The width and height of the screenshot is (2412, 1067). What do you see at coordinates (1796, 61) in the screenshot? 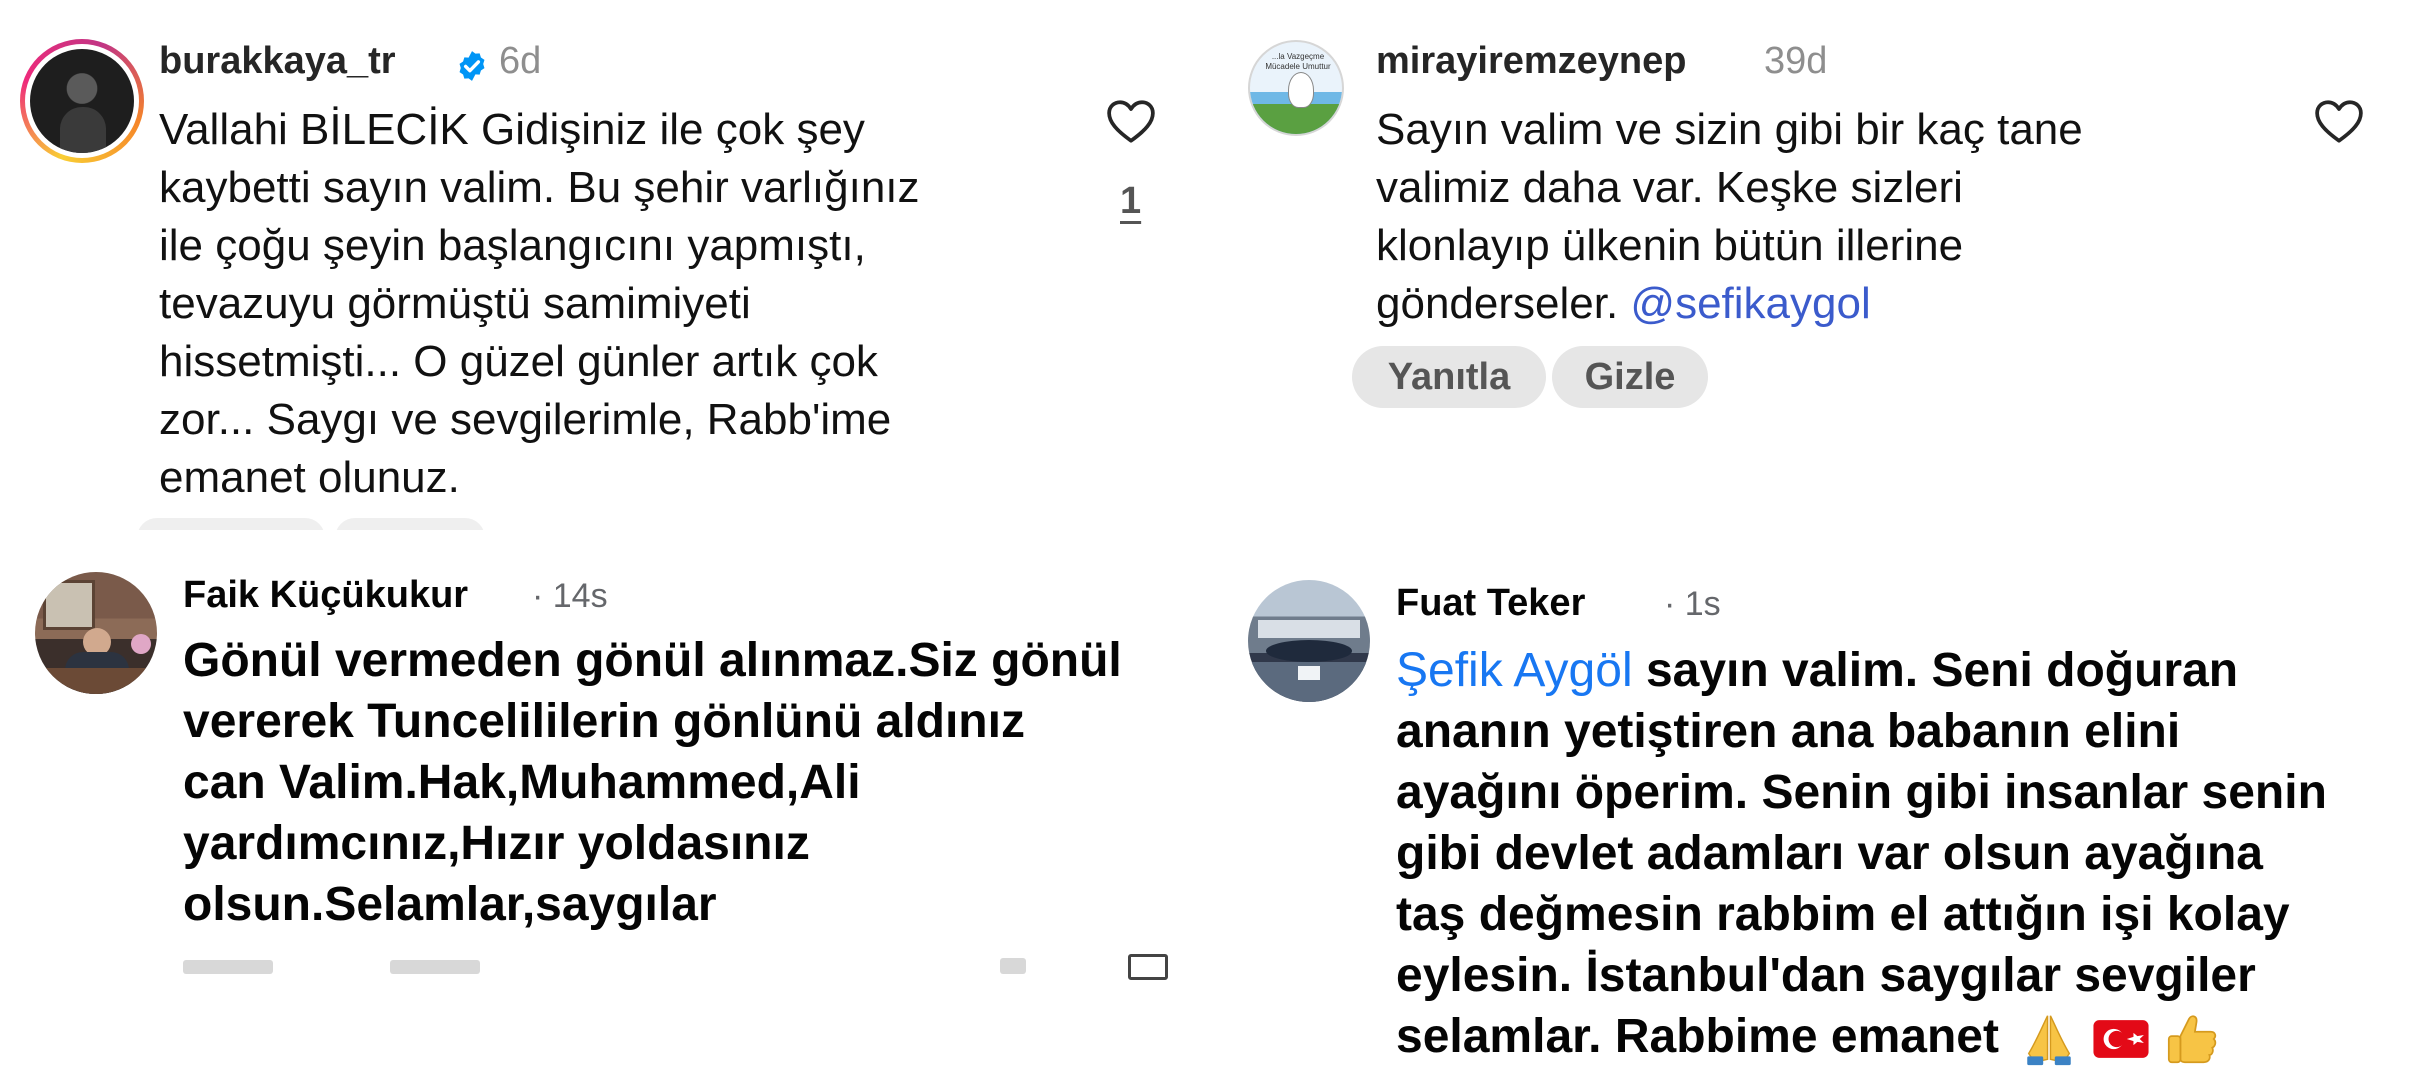
I see `comment-time: 39d` at bounding box center [1796, 61].